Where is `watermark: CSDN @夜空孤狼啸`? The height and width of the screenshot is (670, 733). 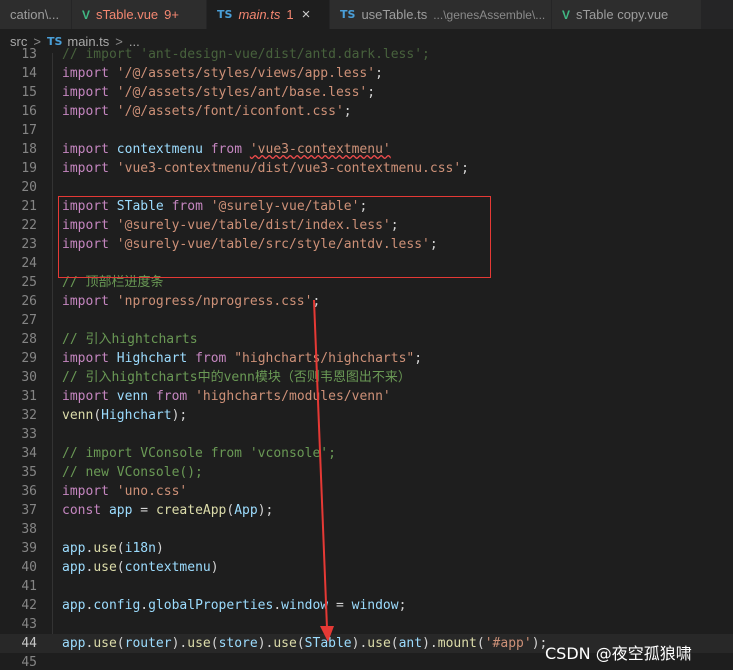
watermark: CSDN @夜空孤狼啸 is located at coordinates (618, 653).